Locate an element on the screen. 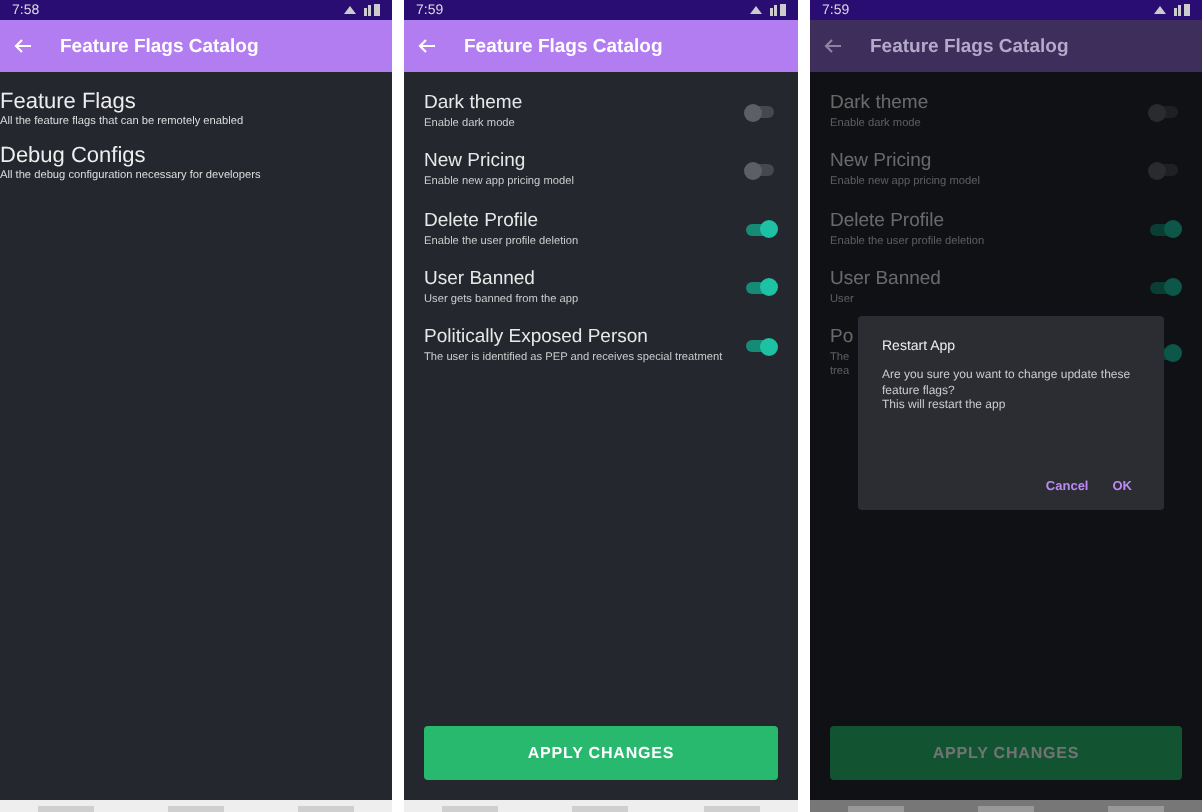  back-icon is located at coordinates (833, 46).